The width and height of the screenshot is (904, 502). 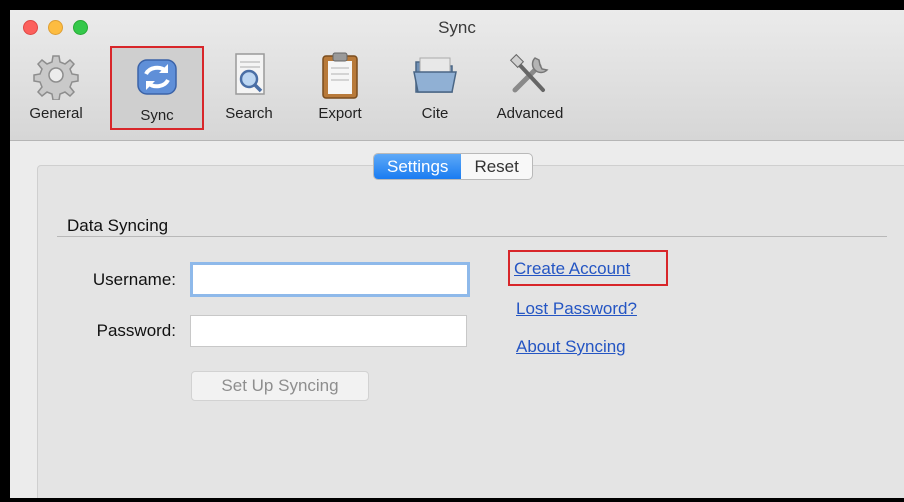 What do you see at coordinates (340, 75) in the screenshot?
I see `clipboard-icon` at bounding box center [340, 75].